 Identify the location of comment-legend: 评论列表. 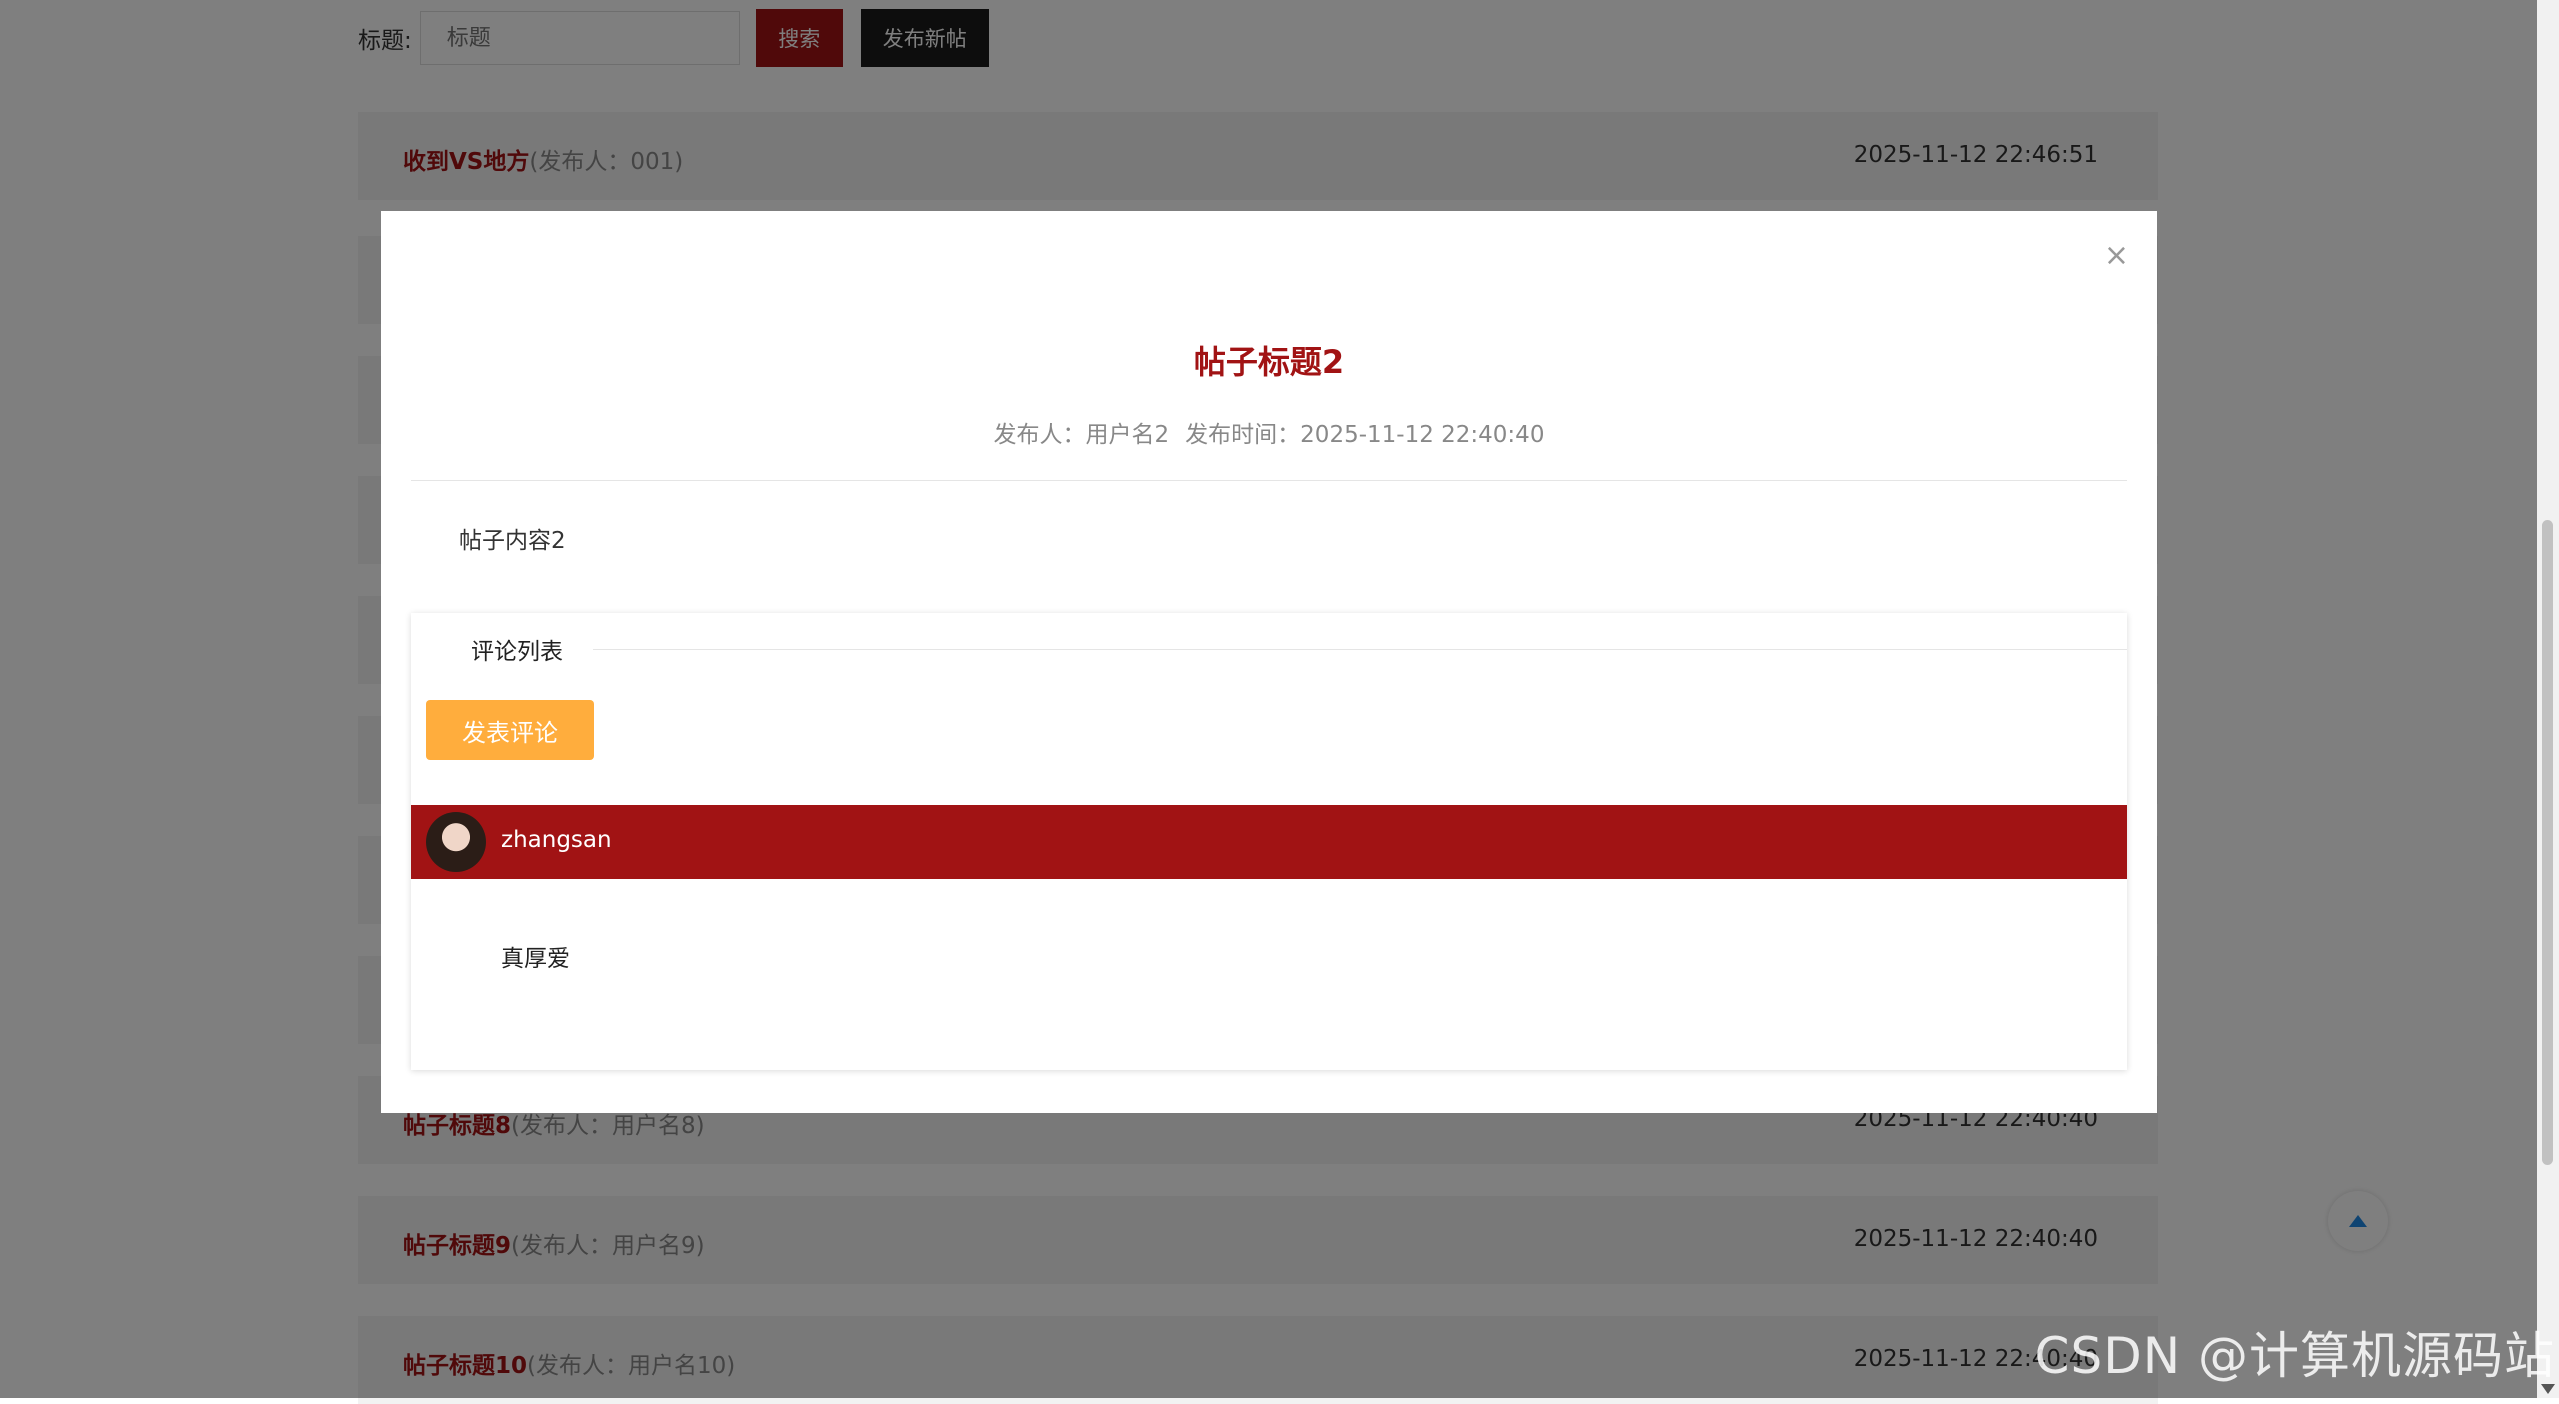
(502, 649).